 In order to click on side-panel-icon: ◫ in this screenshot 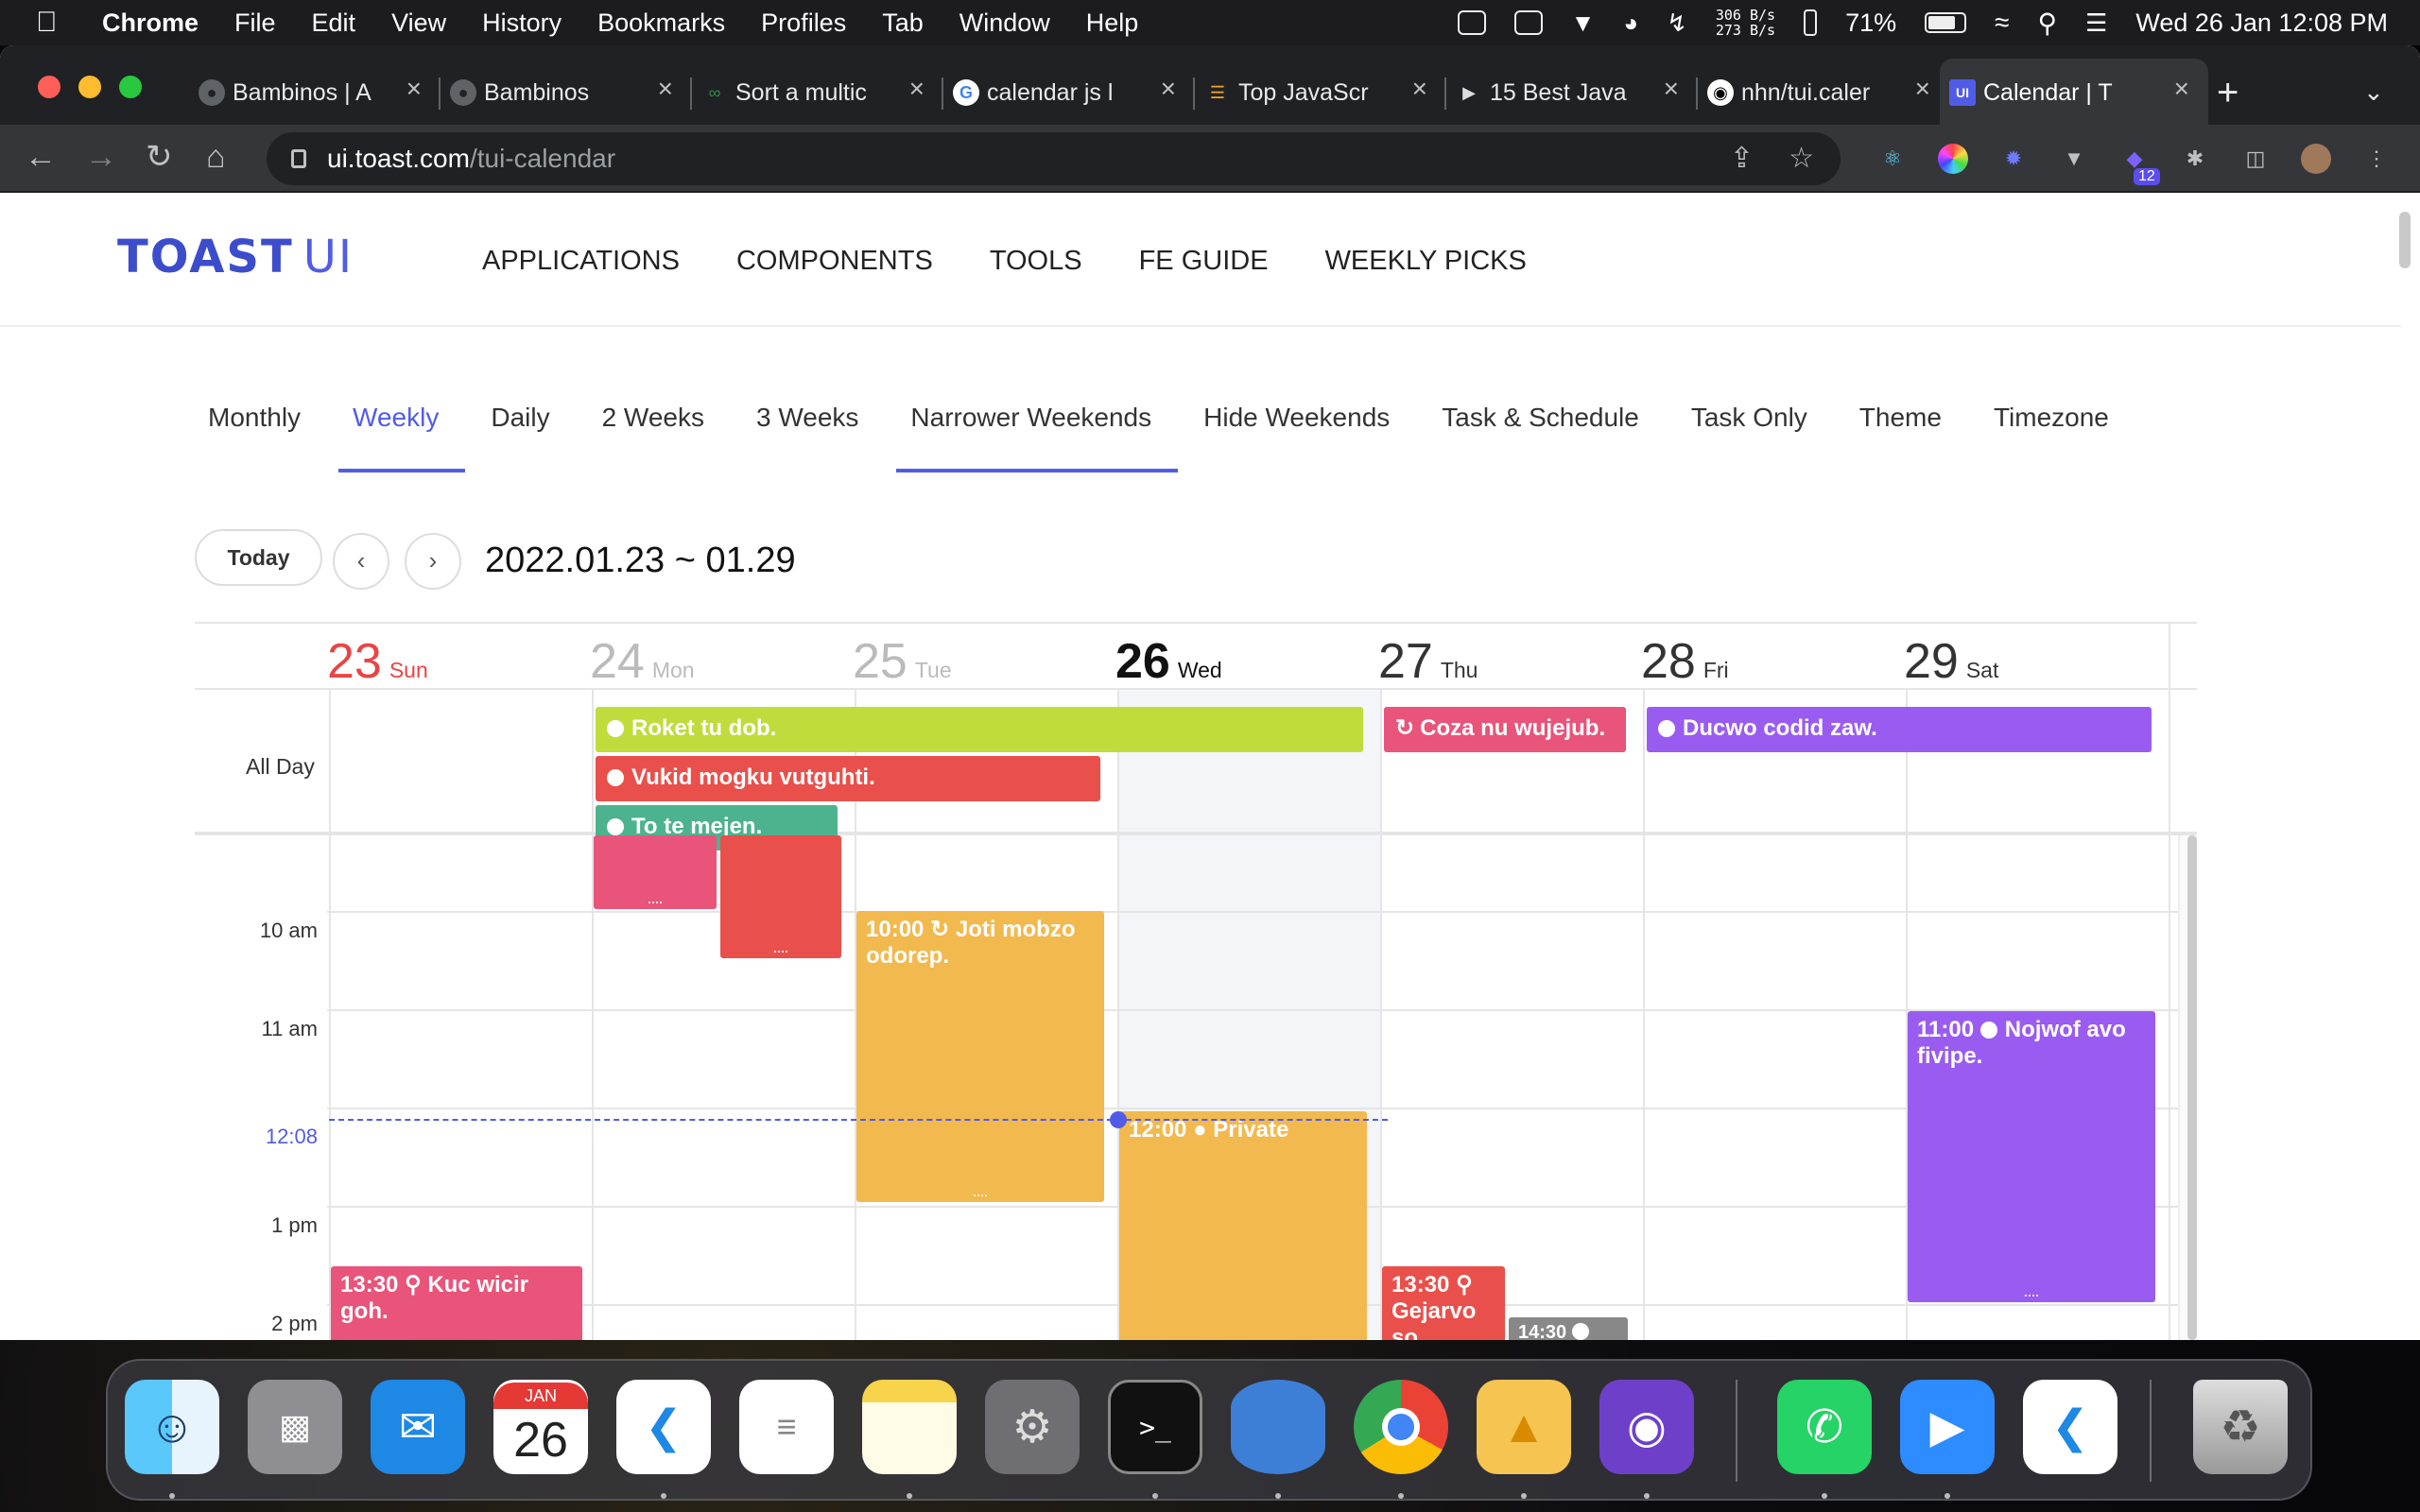, I will do `click(2255, 159)`.